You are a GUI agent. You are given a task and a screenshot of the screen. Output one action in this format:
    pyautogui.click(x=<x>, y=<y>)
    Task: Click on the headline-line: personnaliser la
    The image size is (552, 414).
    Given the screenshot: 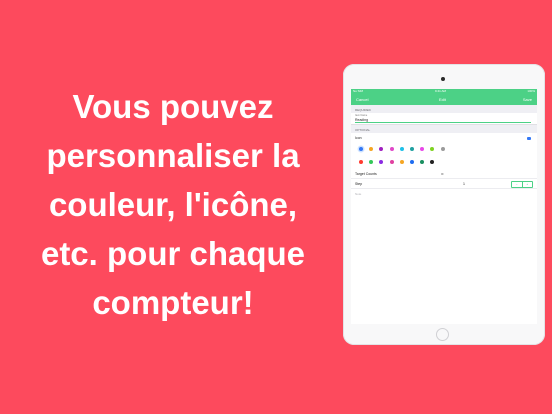 What is the action you would take?
    pyautogui.click(x=173, y=155)
    